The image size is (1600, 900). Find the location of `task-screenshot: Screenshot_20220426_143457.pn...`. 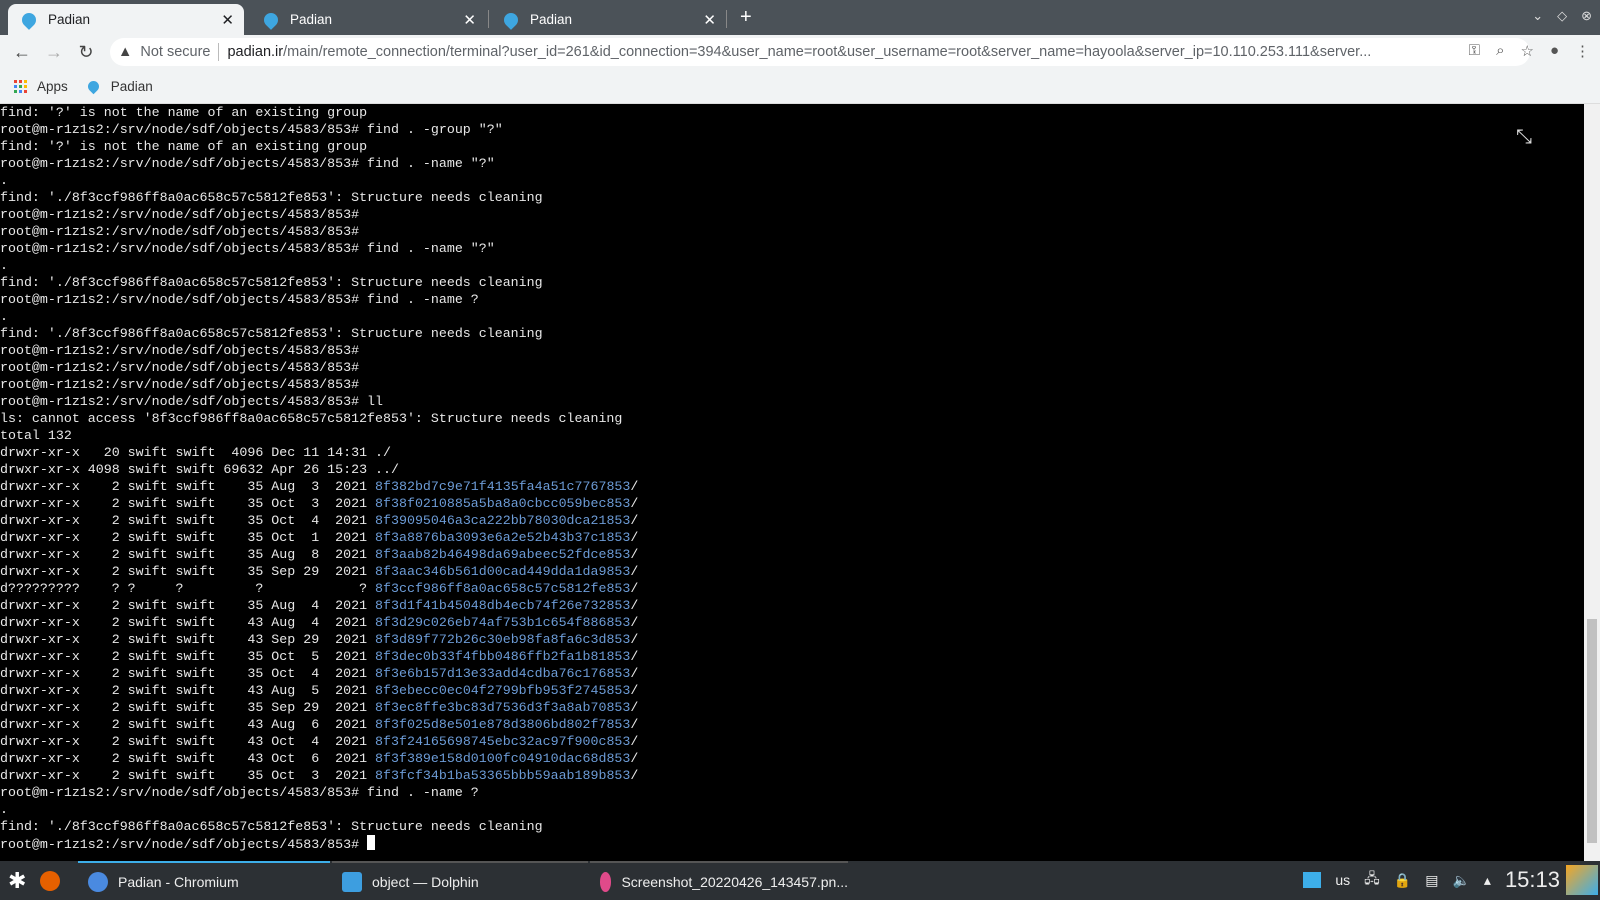

task-screenshot: Screenshot_20220426_143457.pn... is located at coordinates (719, 880).